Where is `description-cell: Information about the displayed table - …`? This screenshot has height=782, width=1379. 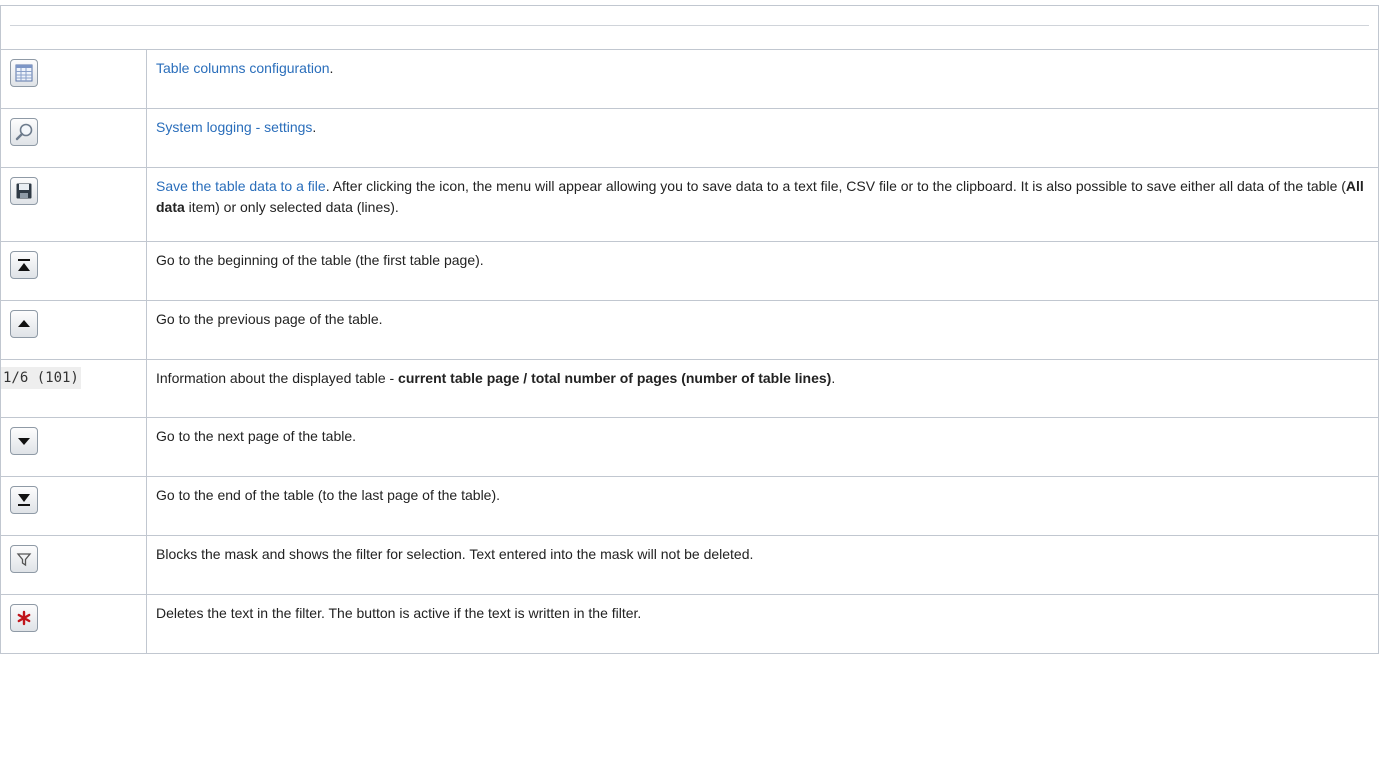 description-cell: Information about the displayed table - … is located at coordinates (762, 388).